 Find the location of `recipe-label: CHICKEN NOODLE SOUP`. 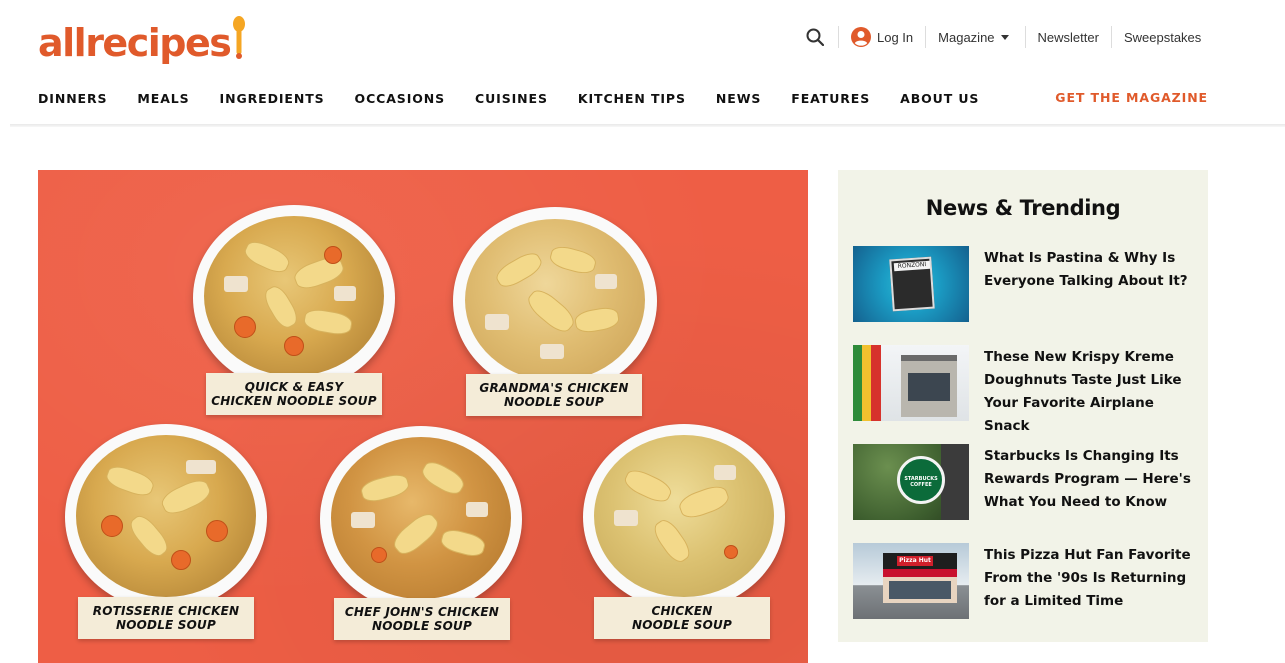

recipe-label: CHICKEN NOODLE SOUP is located at coordinates (682, 618).